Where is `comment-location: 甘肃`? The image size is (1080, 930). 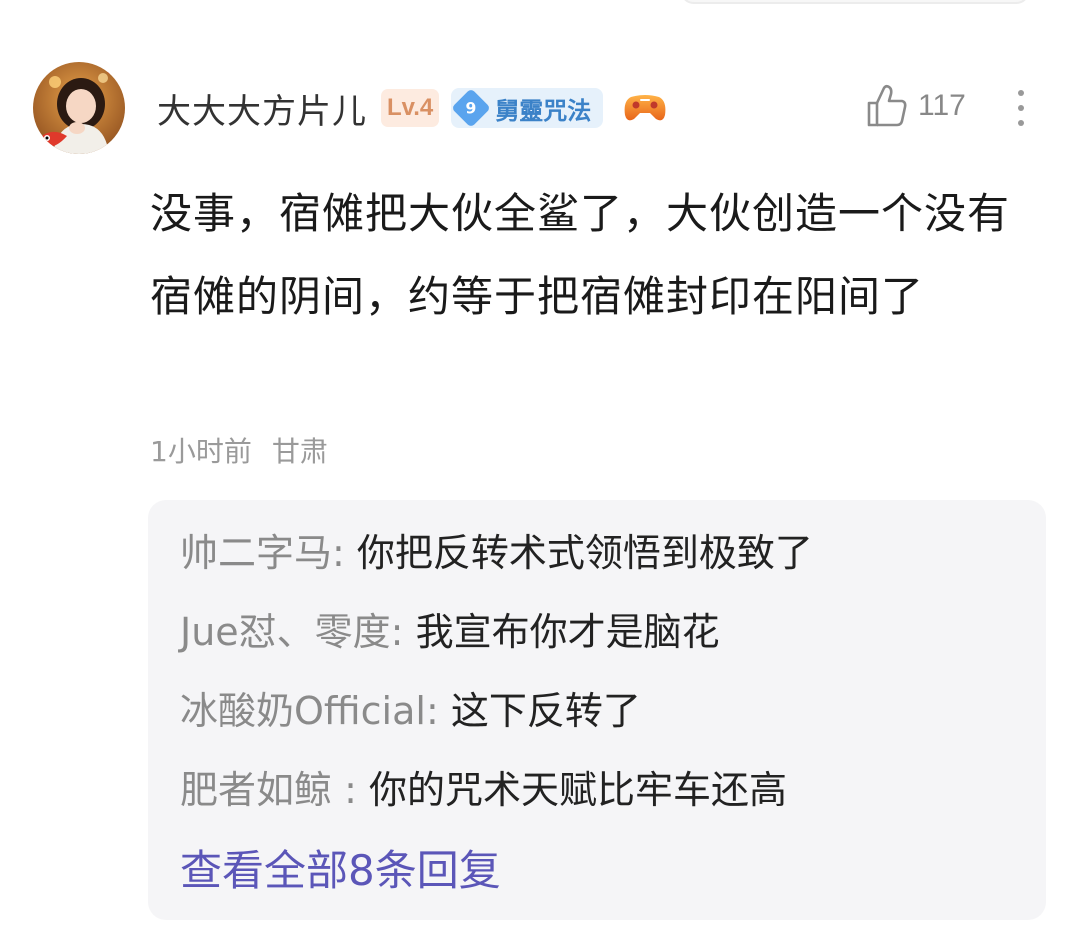
comment-location: 甘肃 is located at coordinates (299, 451).